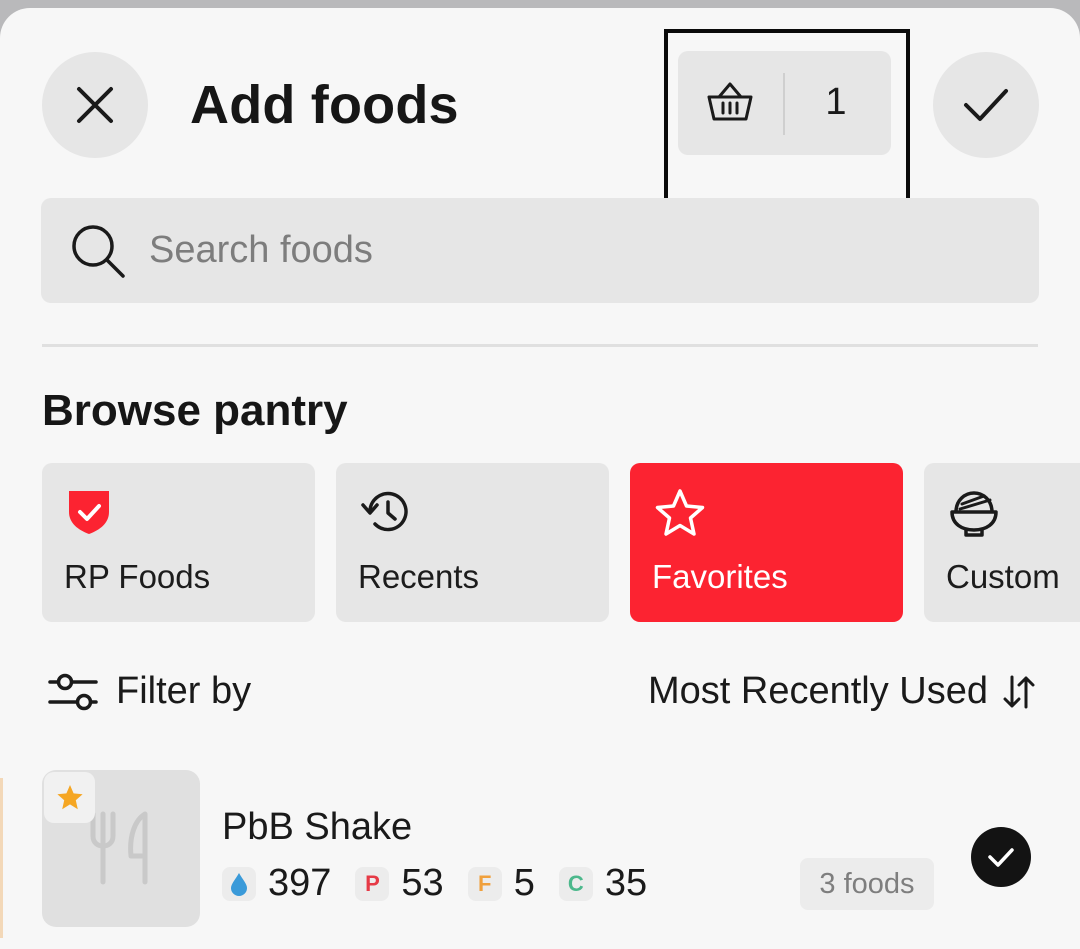  I want to click on shield-check-icon, so click(89, 514).